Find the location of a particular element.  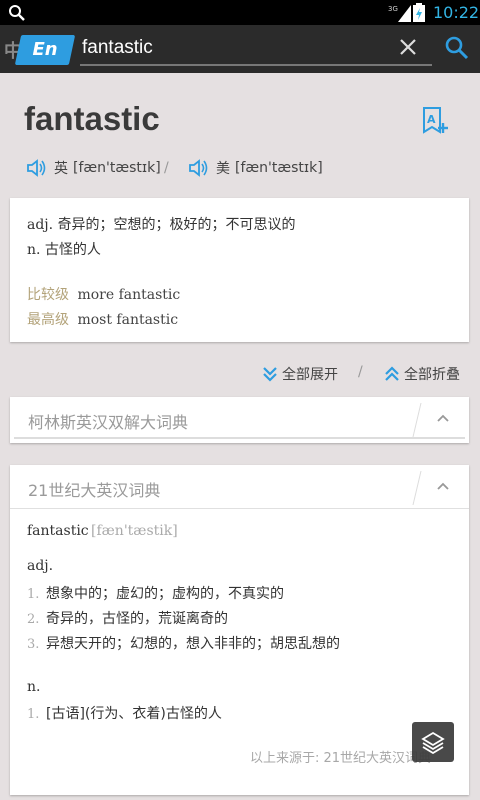

definition-line: n. 古怪的人 is located at coordinates (64, 249).